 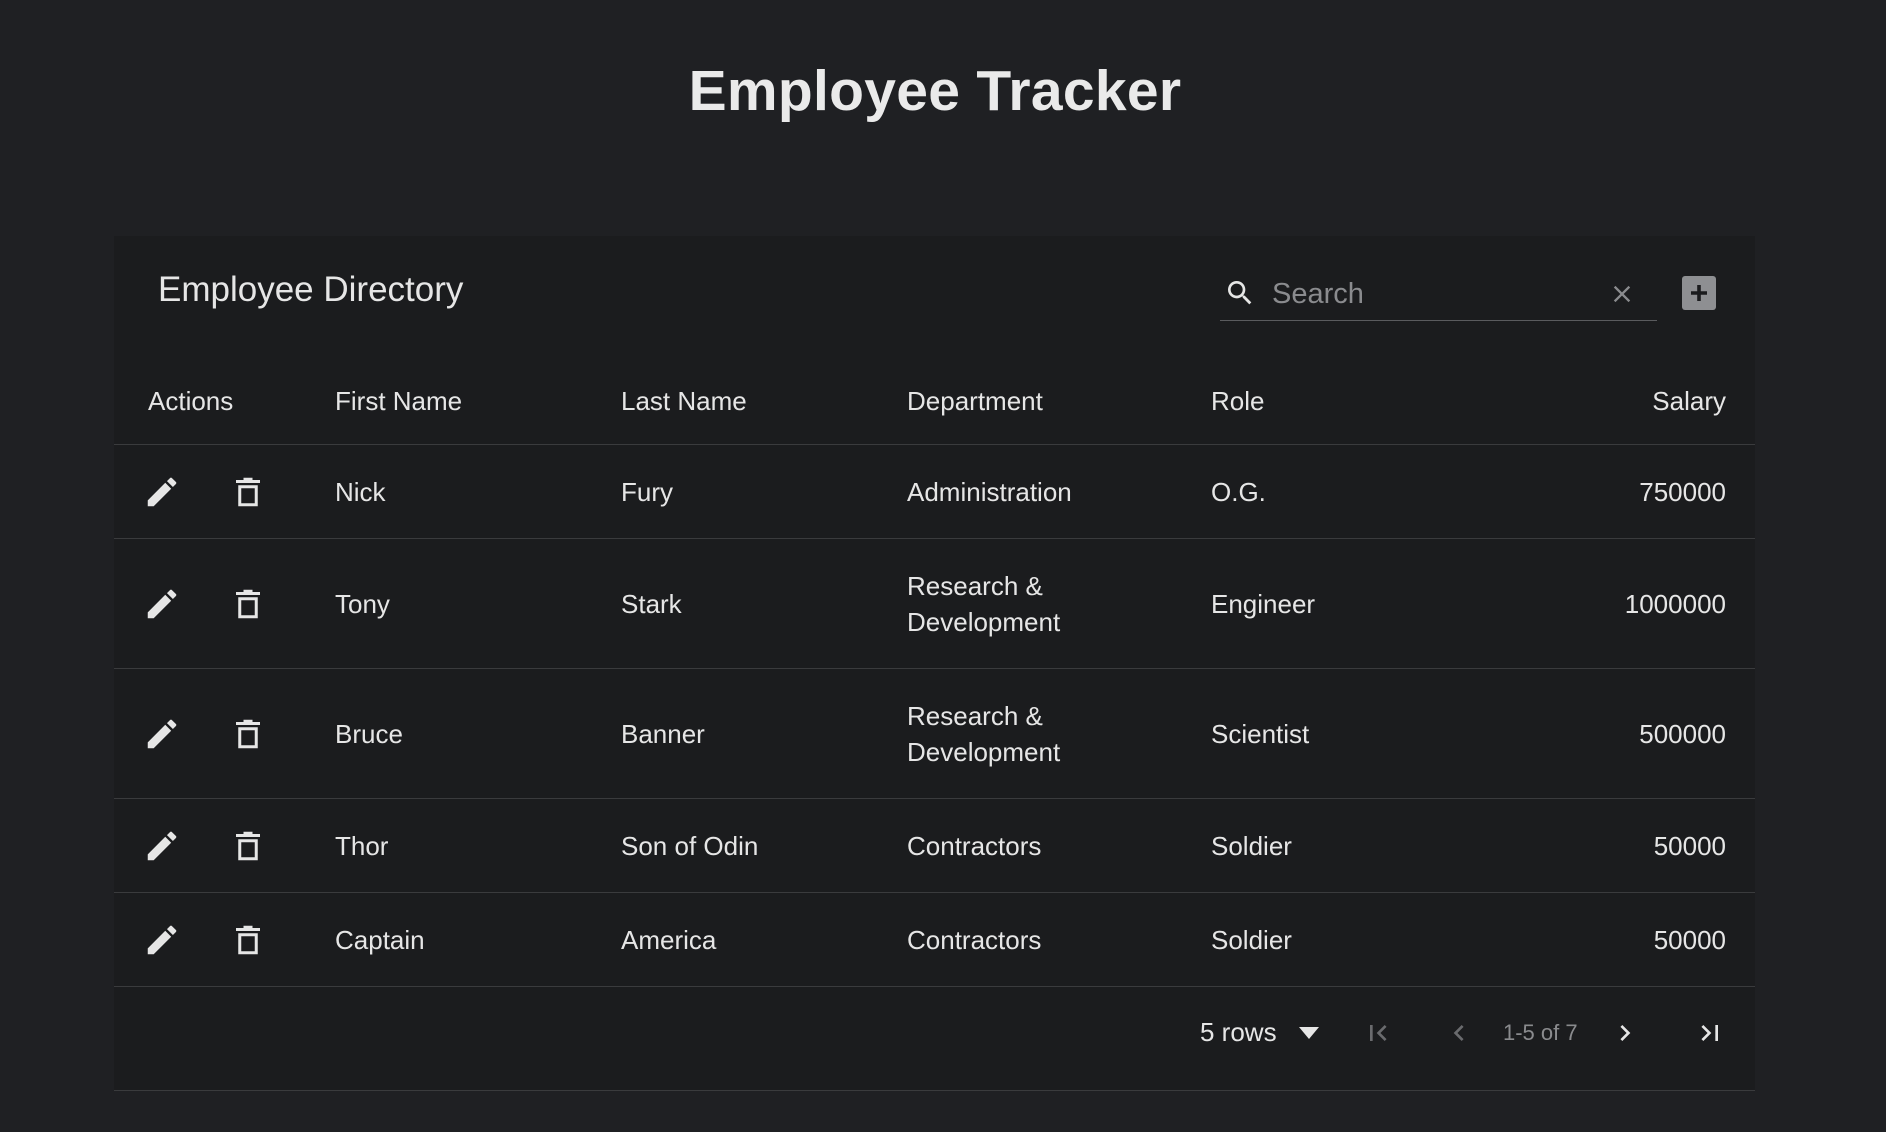 I want to click on search-field, so click(x=1438, y=294).